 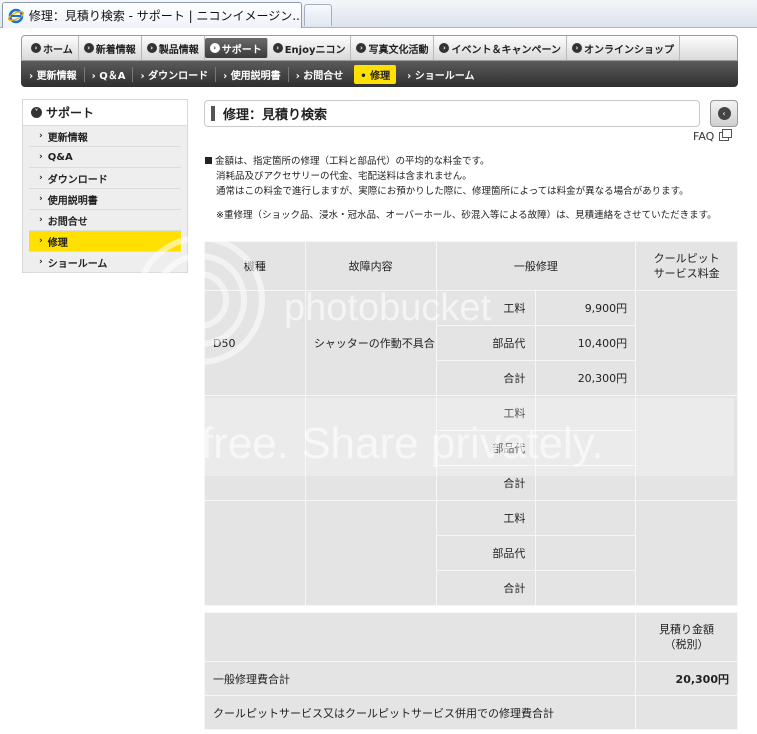 What do you see at coordinates (686, 678) in the screenshot?
I see `value-general-total: 20,300円` at bounding box center [686, 678].